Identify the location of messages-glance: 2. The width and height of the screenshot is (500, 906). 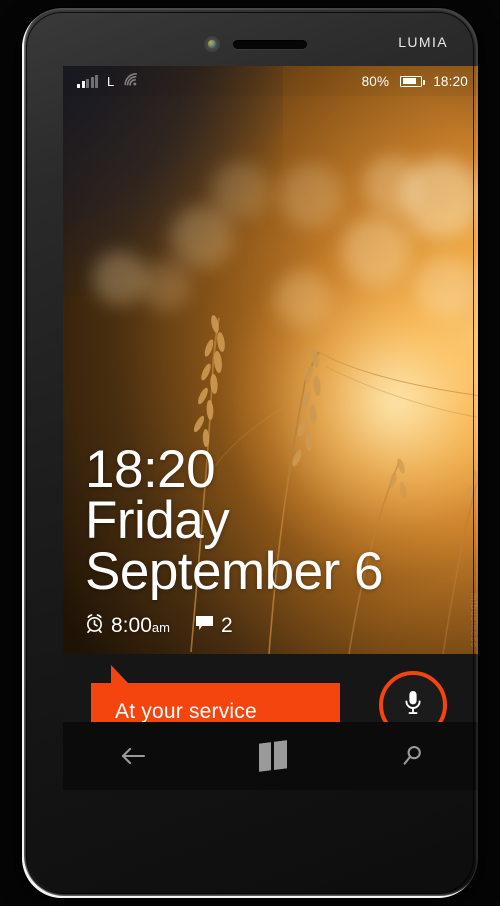
(214, 625).